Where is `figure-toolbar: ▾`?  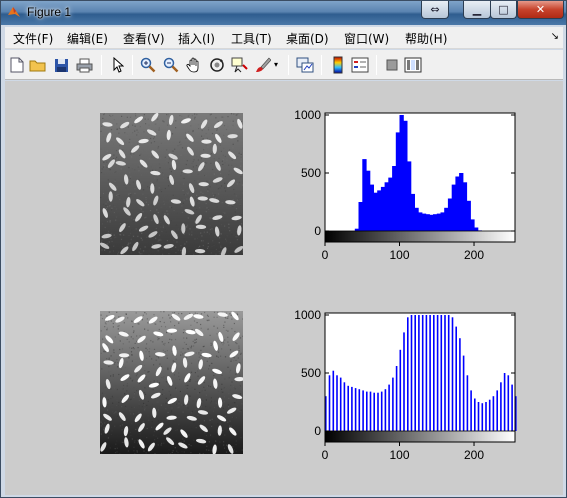 figure-toolbar: ▾ is located at coordinates (284, 65).